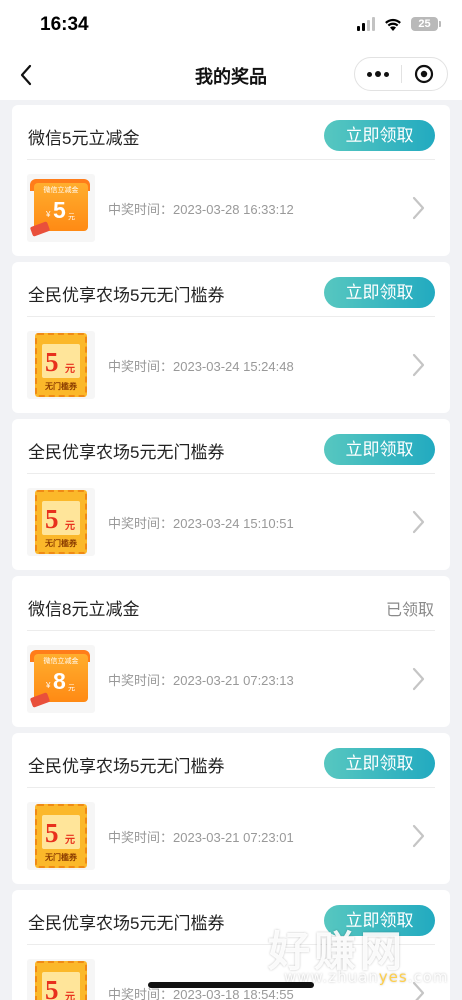 The width and height of the screenshot is (462, 1000). I want to click on nav-bar: 我的奖品, so click(231, 75).